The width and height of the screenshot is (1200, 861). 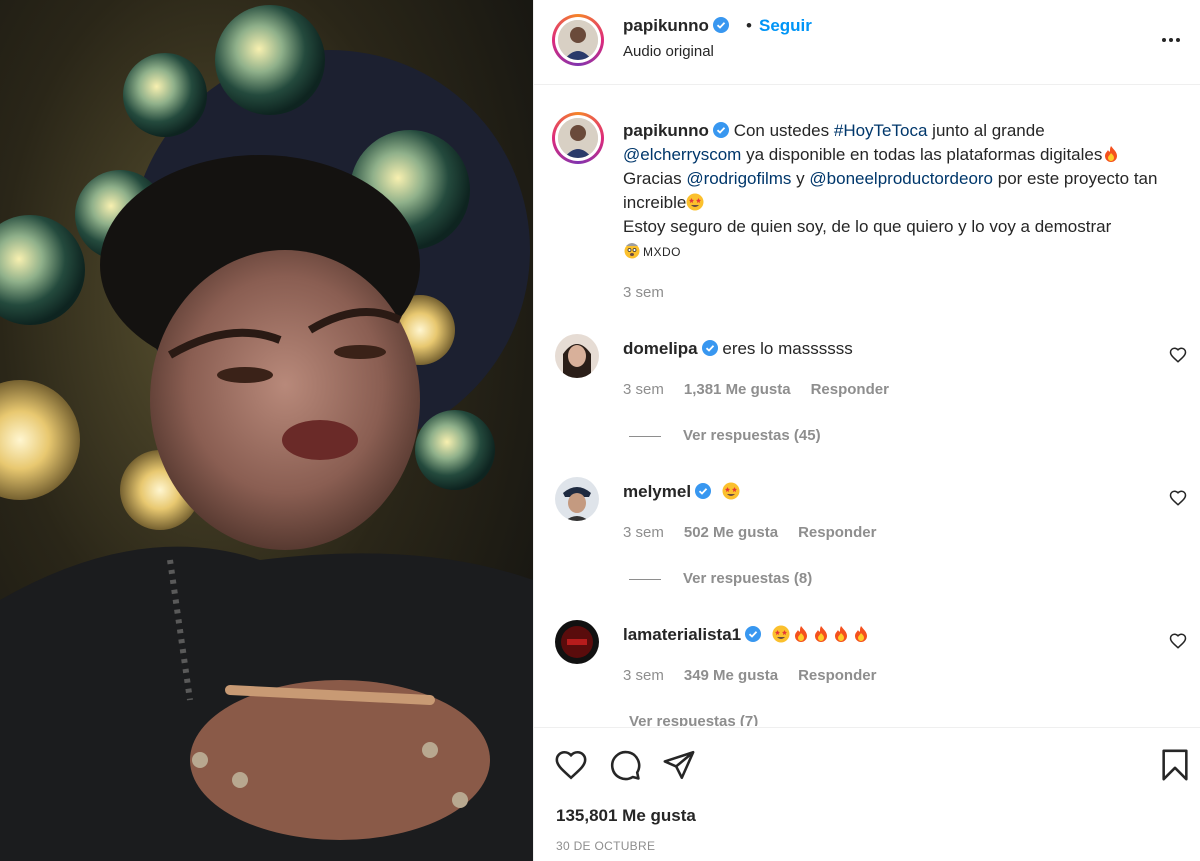 I want to click on view-replies-label: Ver respuestas (7), so click(x=693, y=719).